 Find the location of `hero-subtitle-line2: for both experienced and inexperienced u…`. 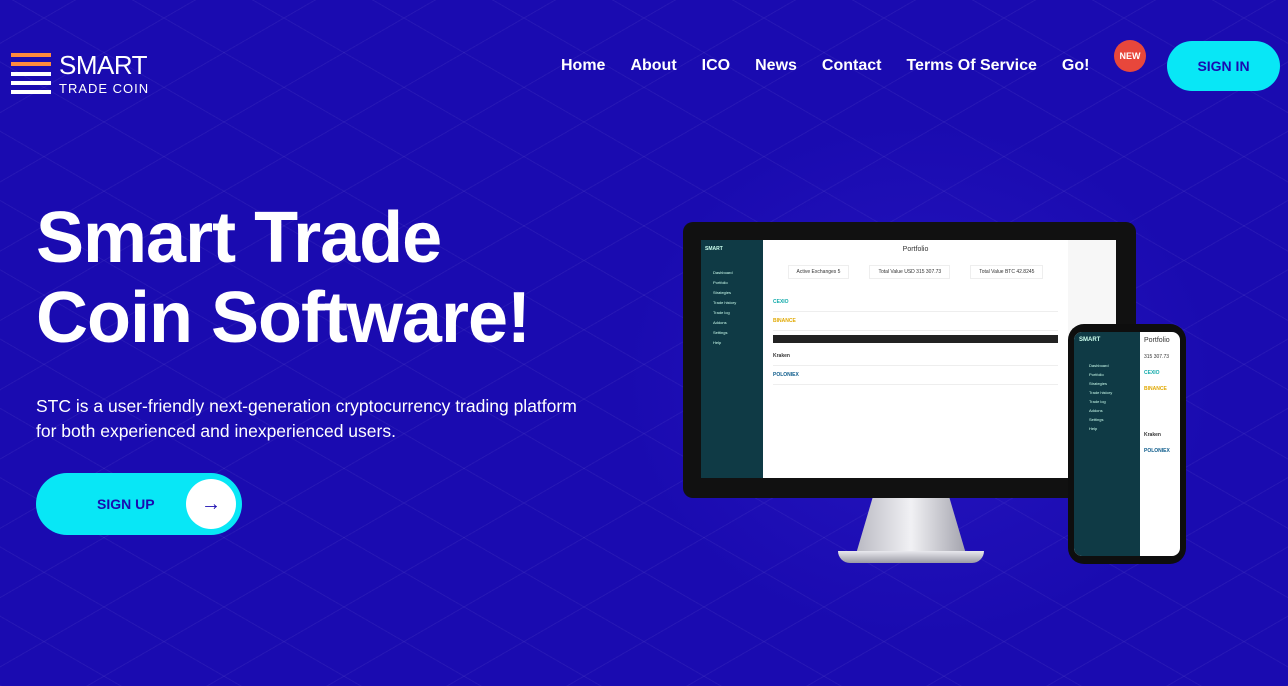

hero-subtitle-line2: for both experienced and inexperienced u… is located at coordinates (216, 431).